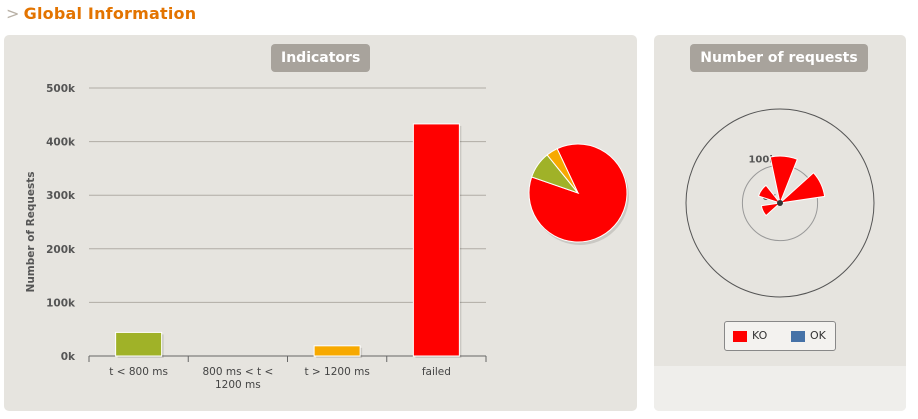 Image resolution: width=918 pixels, height=419 pixels. Describe the element at coordinates (61, 250) in the screenshot. I see `y-tick-label: 200k` at that location.